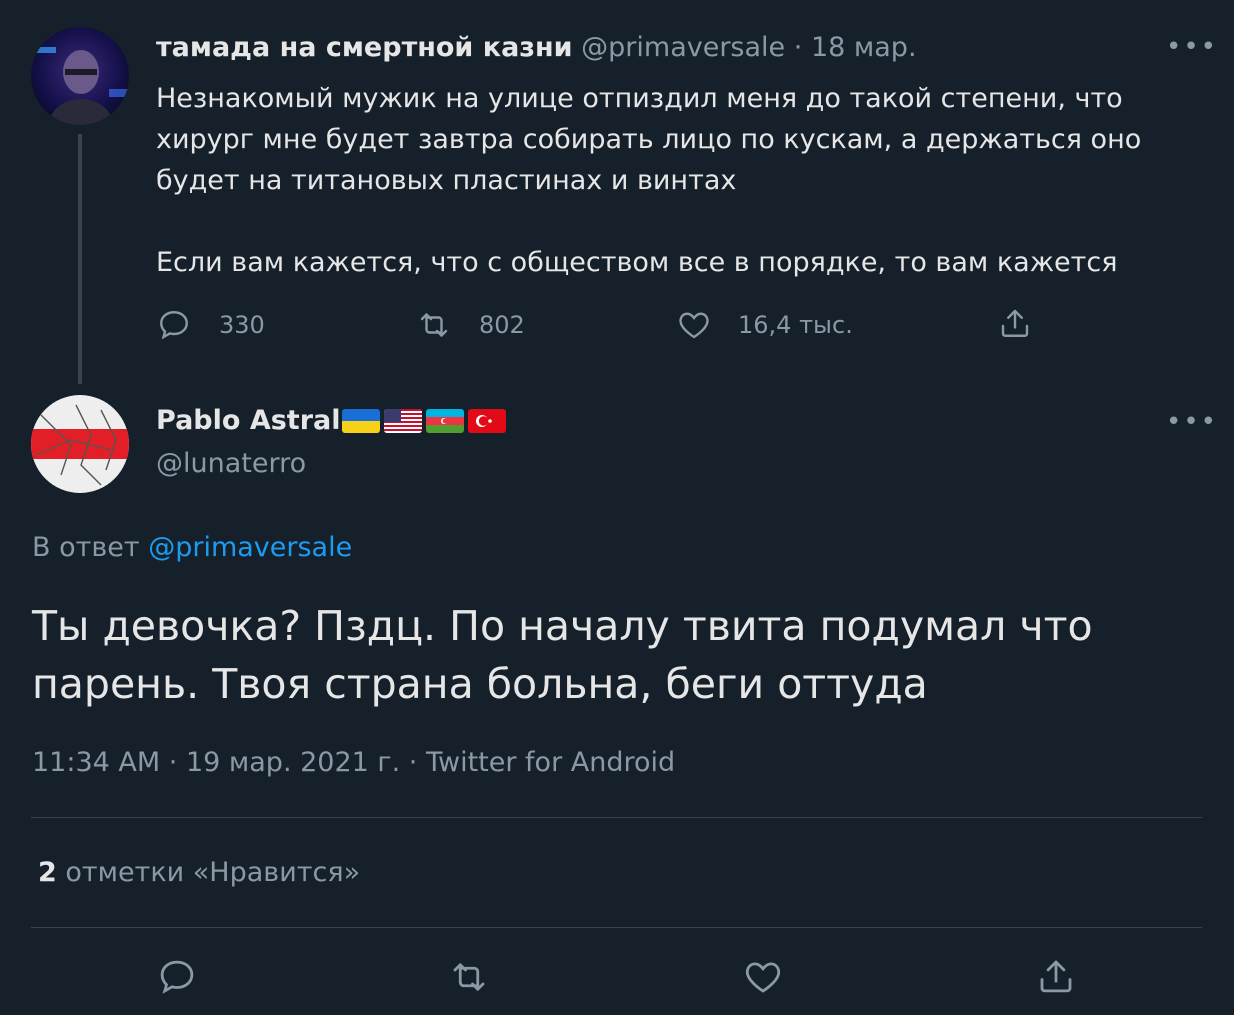 Image resolution: width=1234 pixels, height=1015 pixels. What do you see at coordinates (446, 180) in the screenshot?
I see `tweet-text-line: будет на титановых пластинах и винтах` at bounding box center [446, 180].